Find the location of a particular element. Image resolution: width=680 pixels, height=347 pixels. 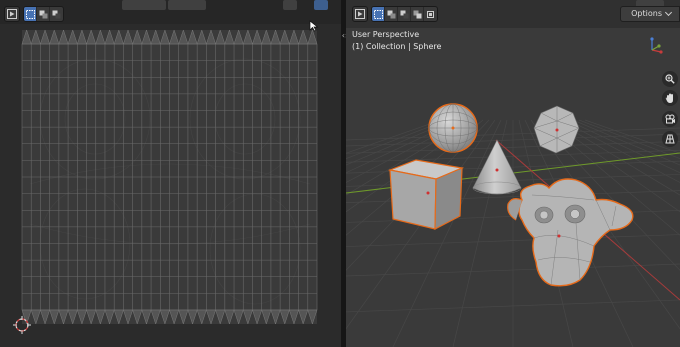

uv-cursor-icon is located at coordinates (22, 325).